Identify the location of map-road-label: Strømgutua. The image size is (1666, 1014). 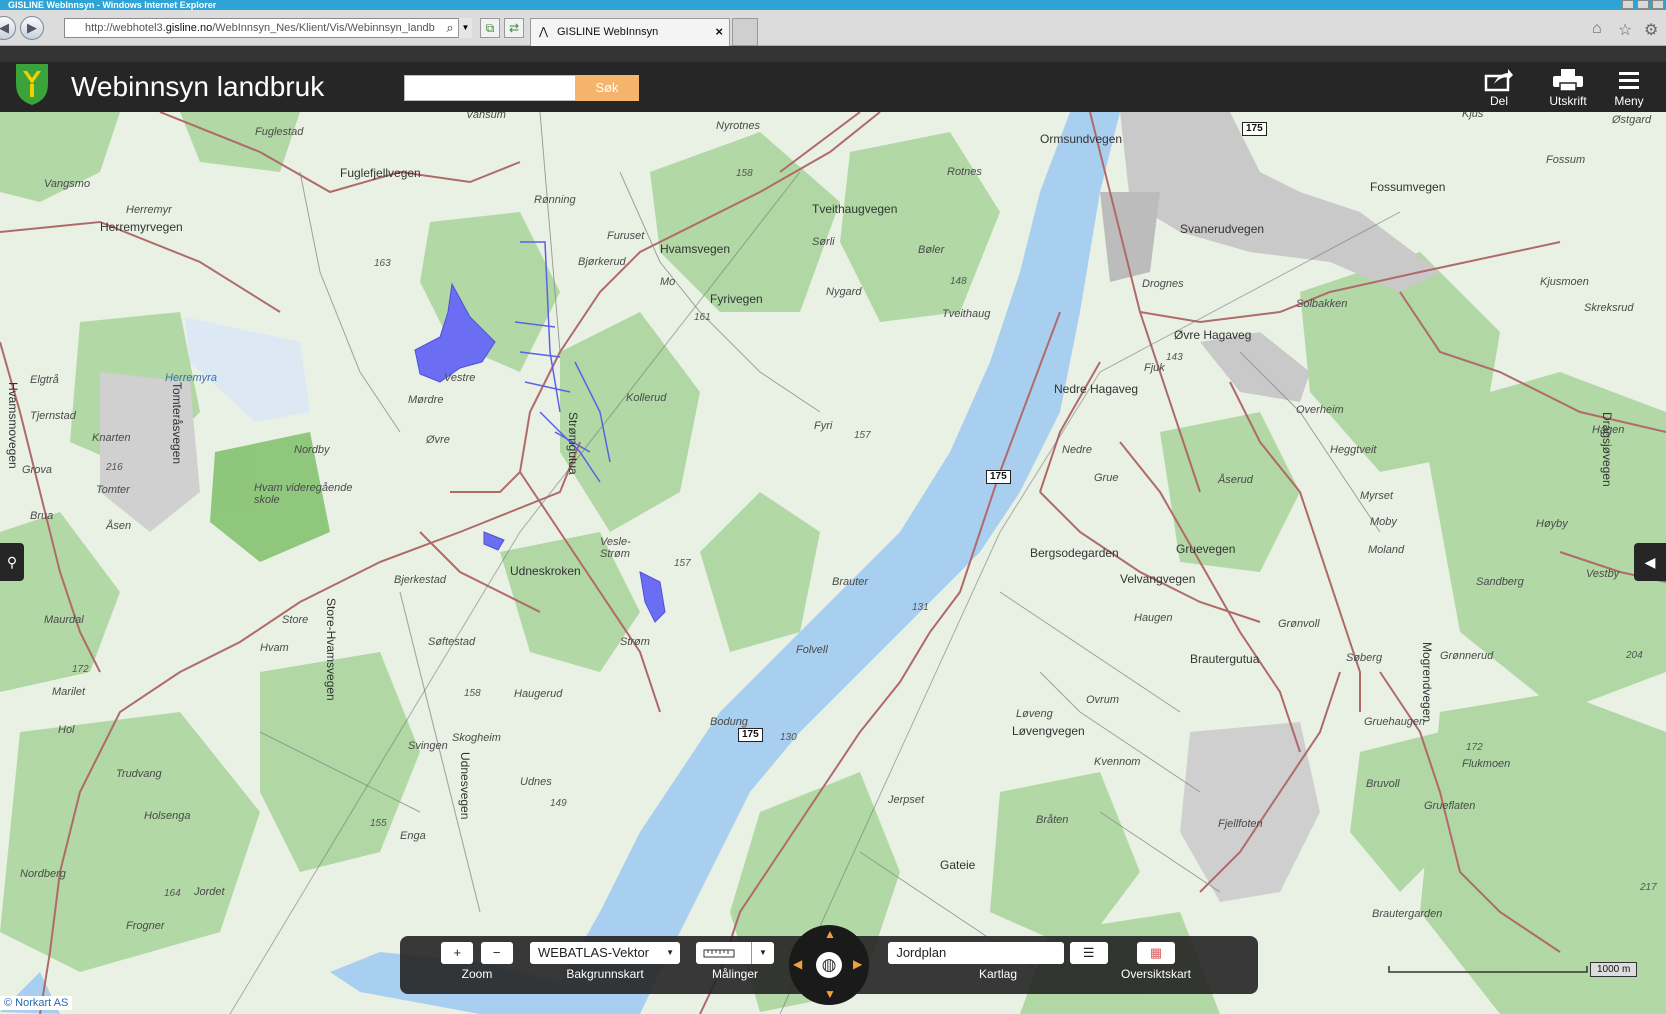
(573, 443).